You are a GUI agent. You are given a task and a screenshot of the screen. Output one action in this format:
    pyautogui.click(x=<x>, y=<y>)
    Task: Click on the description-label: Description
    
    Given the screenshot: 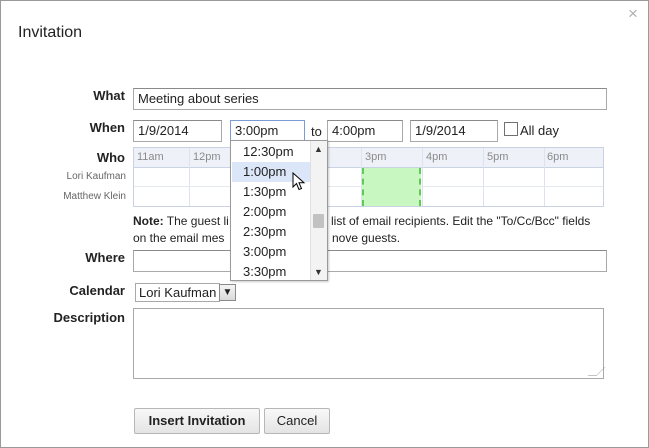 What is the action you would take?
    pyautogui.click(x=89, y=317)
    